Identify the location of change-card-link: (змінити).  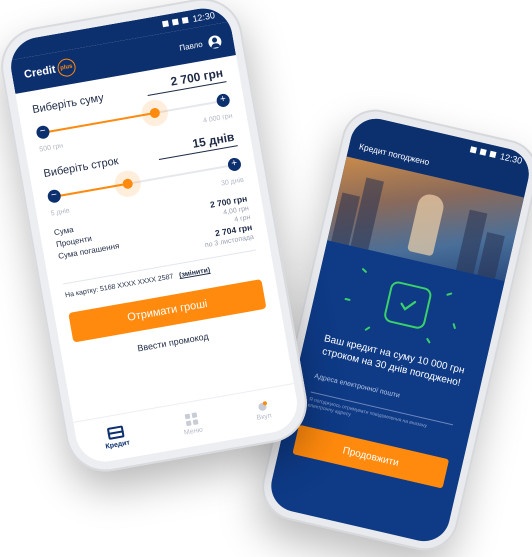
(195, 273).